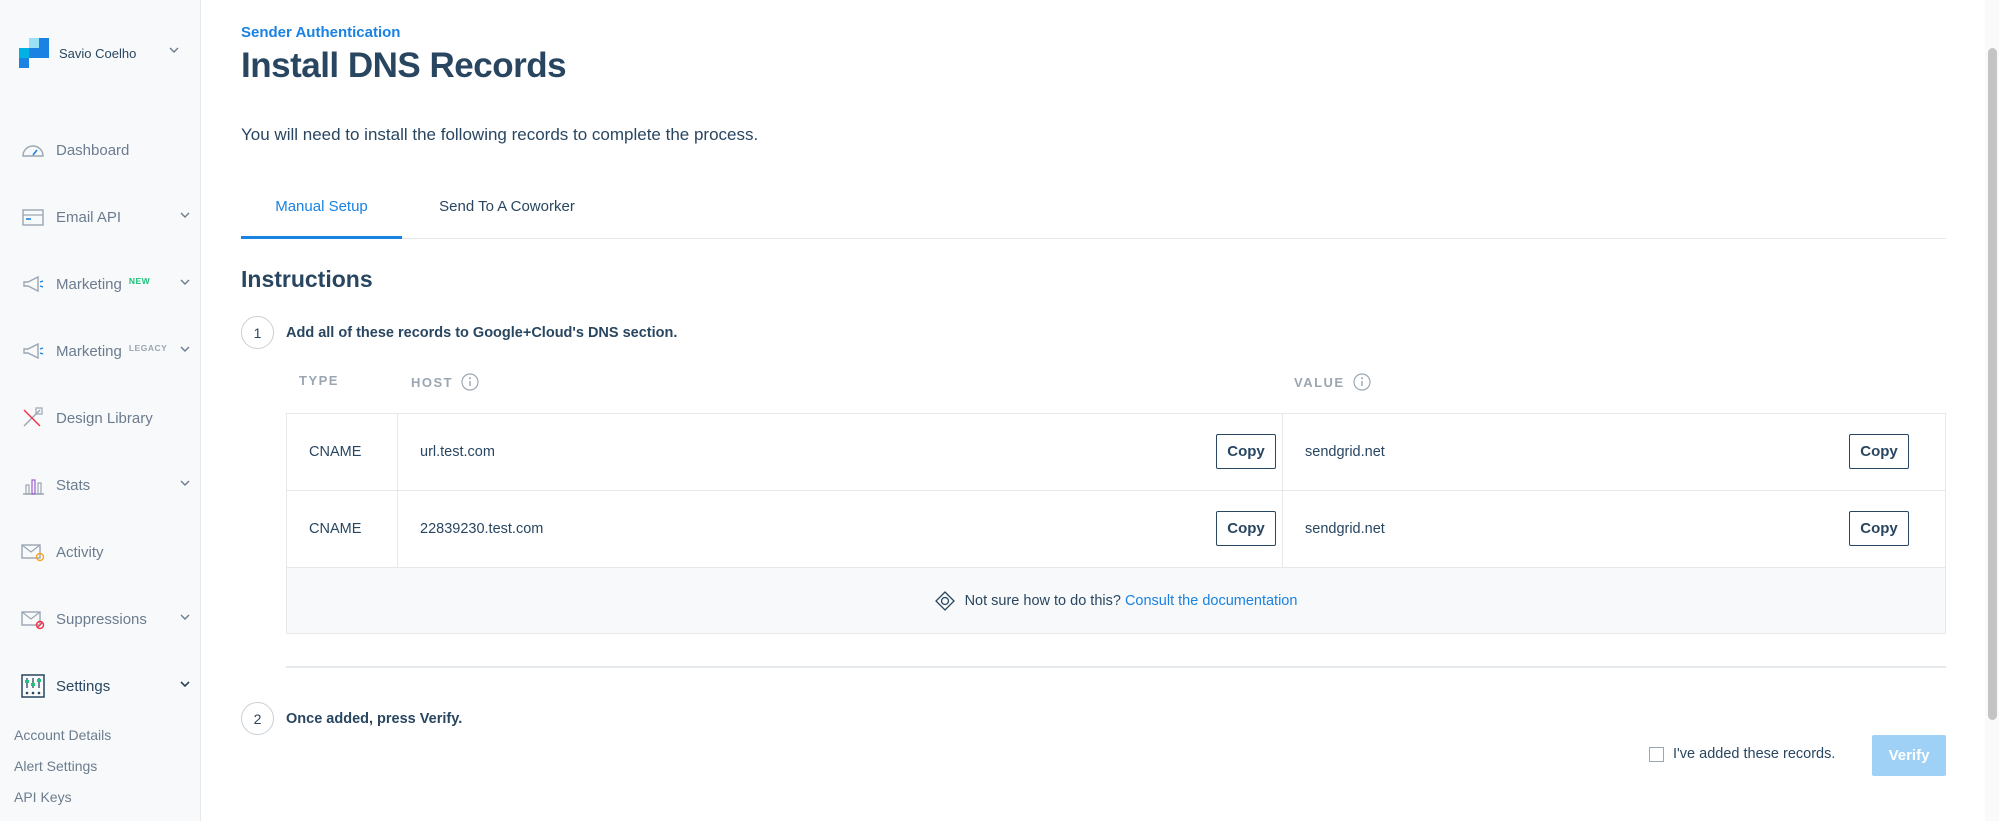 The width and height of the screenshot is (1999, 821). What do you see at coordinates (1656, 754) in the screenshot?
I see `checkbox` at bounding box center [1656, 754].